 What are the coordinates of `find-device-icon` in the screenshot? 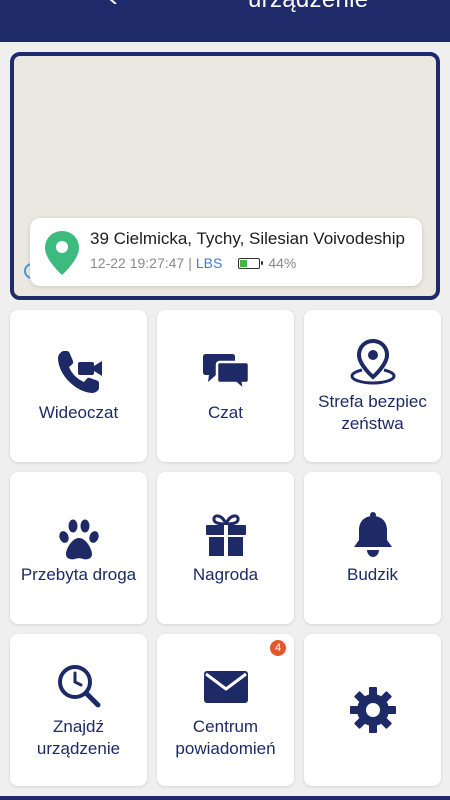 It's located at (78, 686).